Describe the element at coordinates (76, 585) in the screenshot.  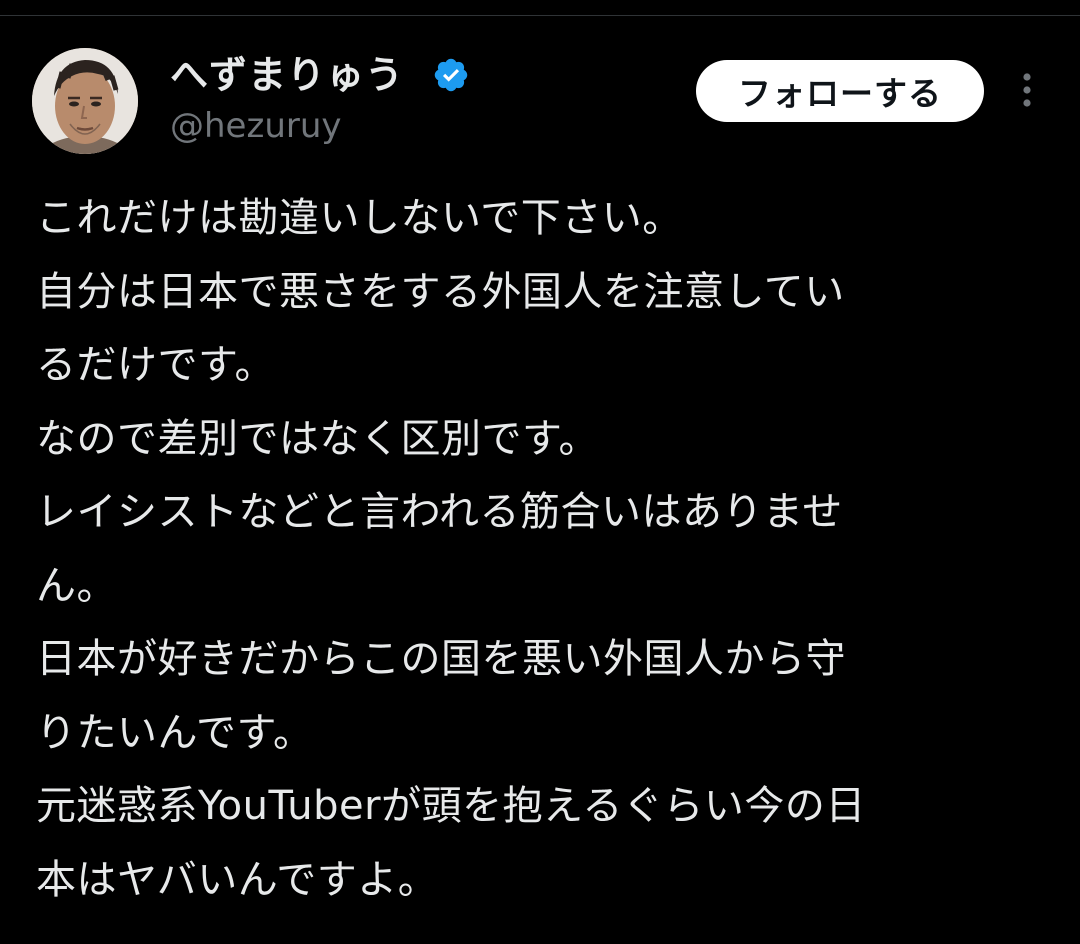
I see `tweet-text-line: ん。` at that location.